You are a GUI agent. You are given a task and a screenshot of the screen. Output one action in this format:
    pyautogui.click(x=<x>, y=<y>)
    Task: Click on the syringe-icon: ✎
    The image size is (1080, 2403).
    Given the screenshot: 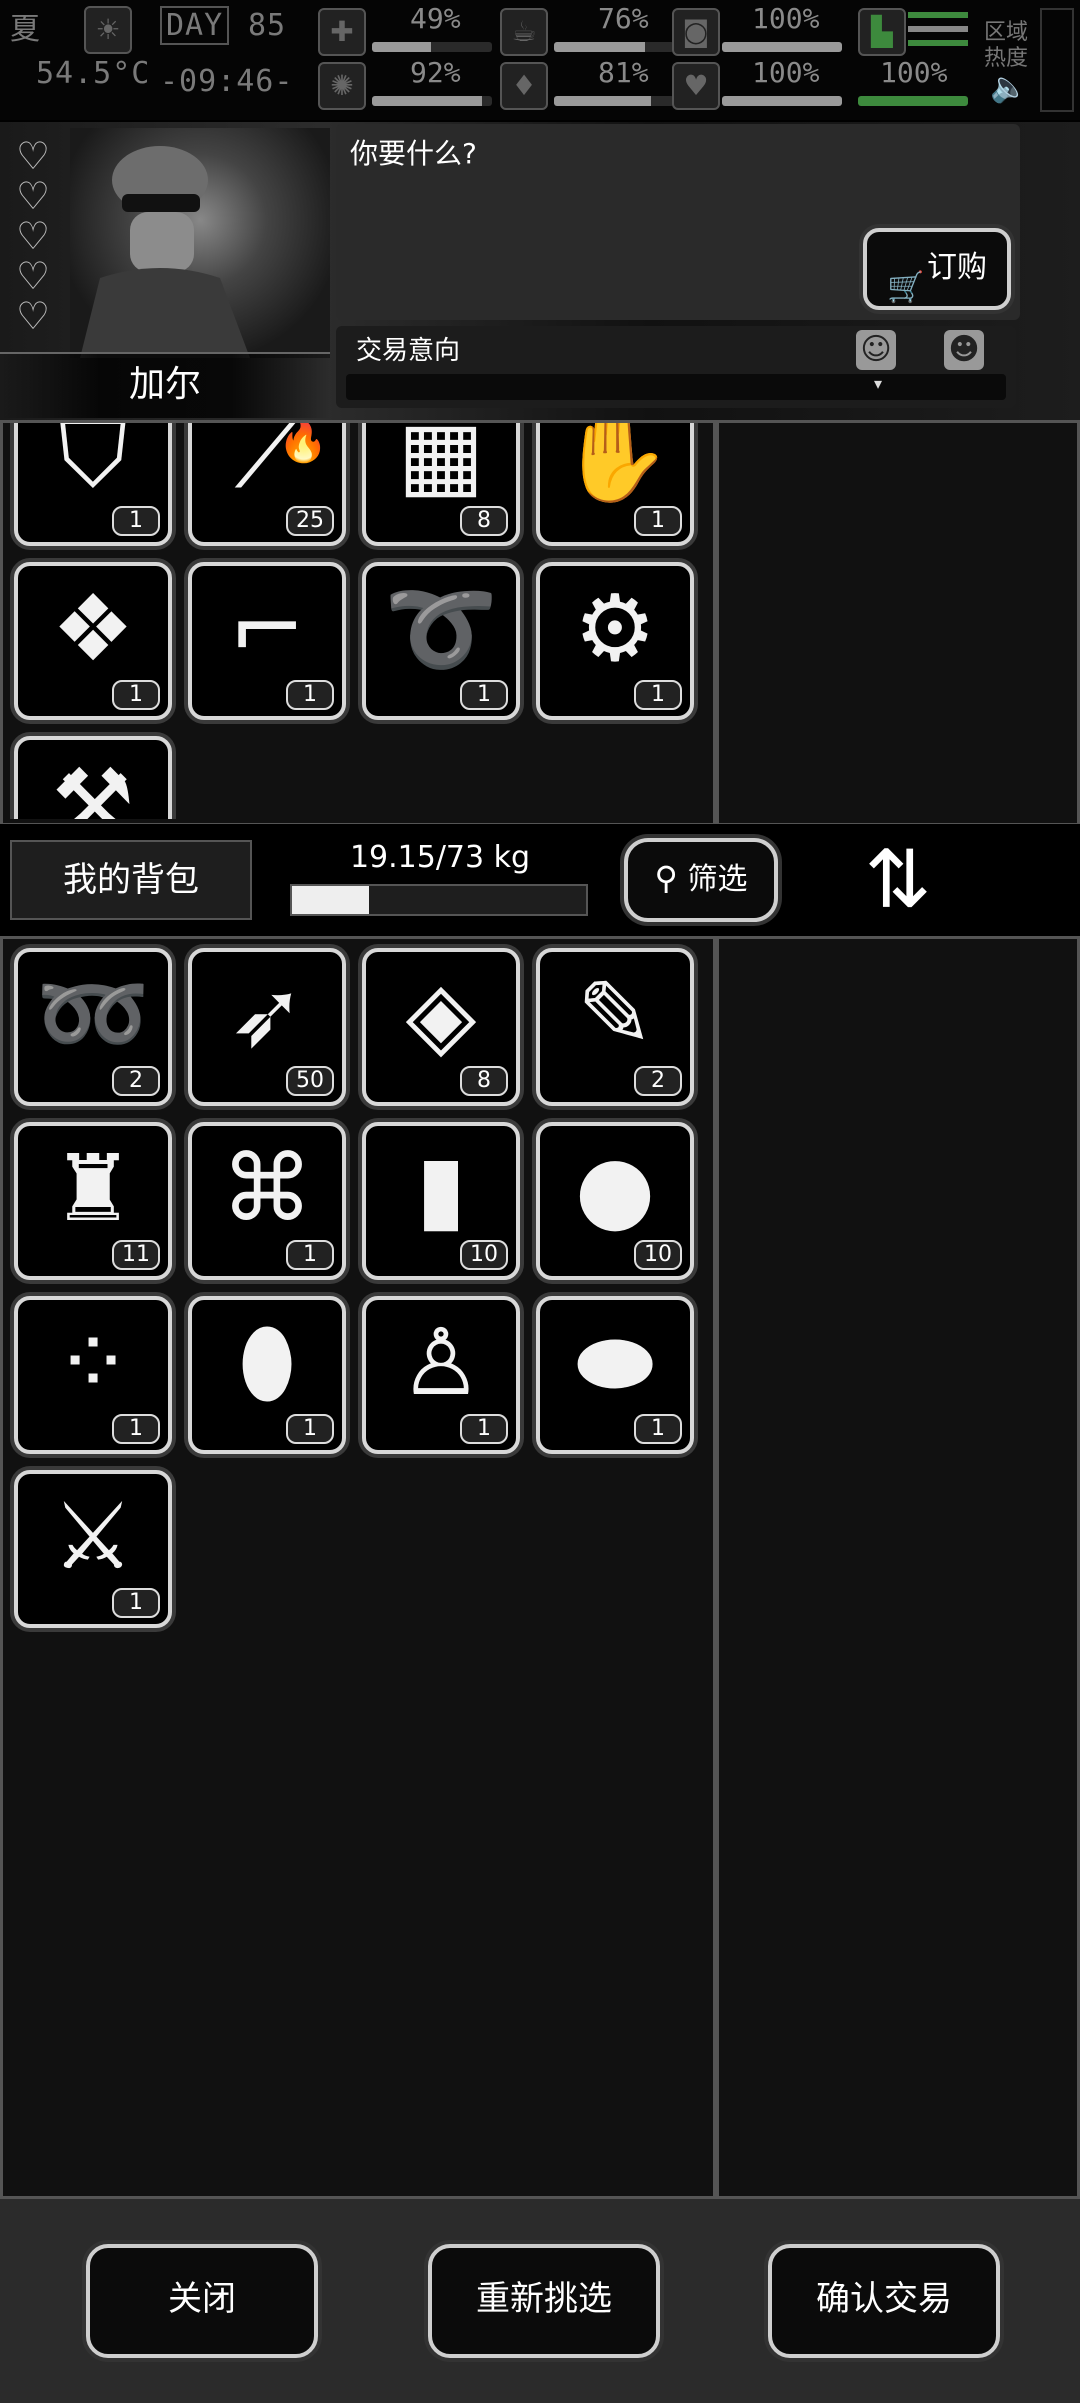 What is the action you would take?
    pyautogui.click(x=615, y=1014)
    